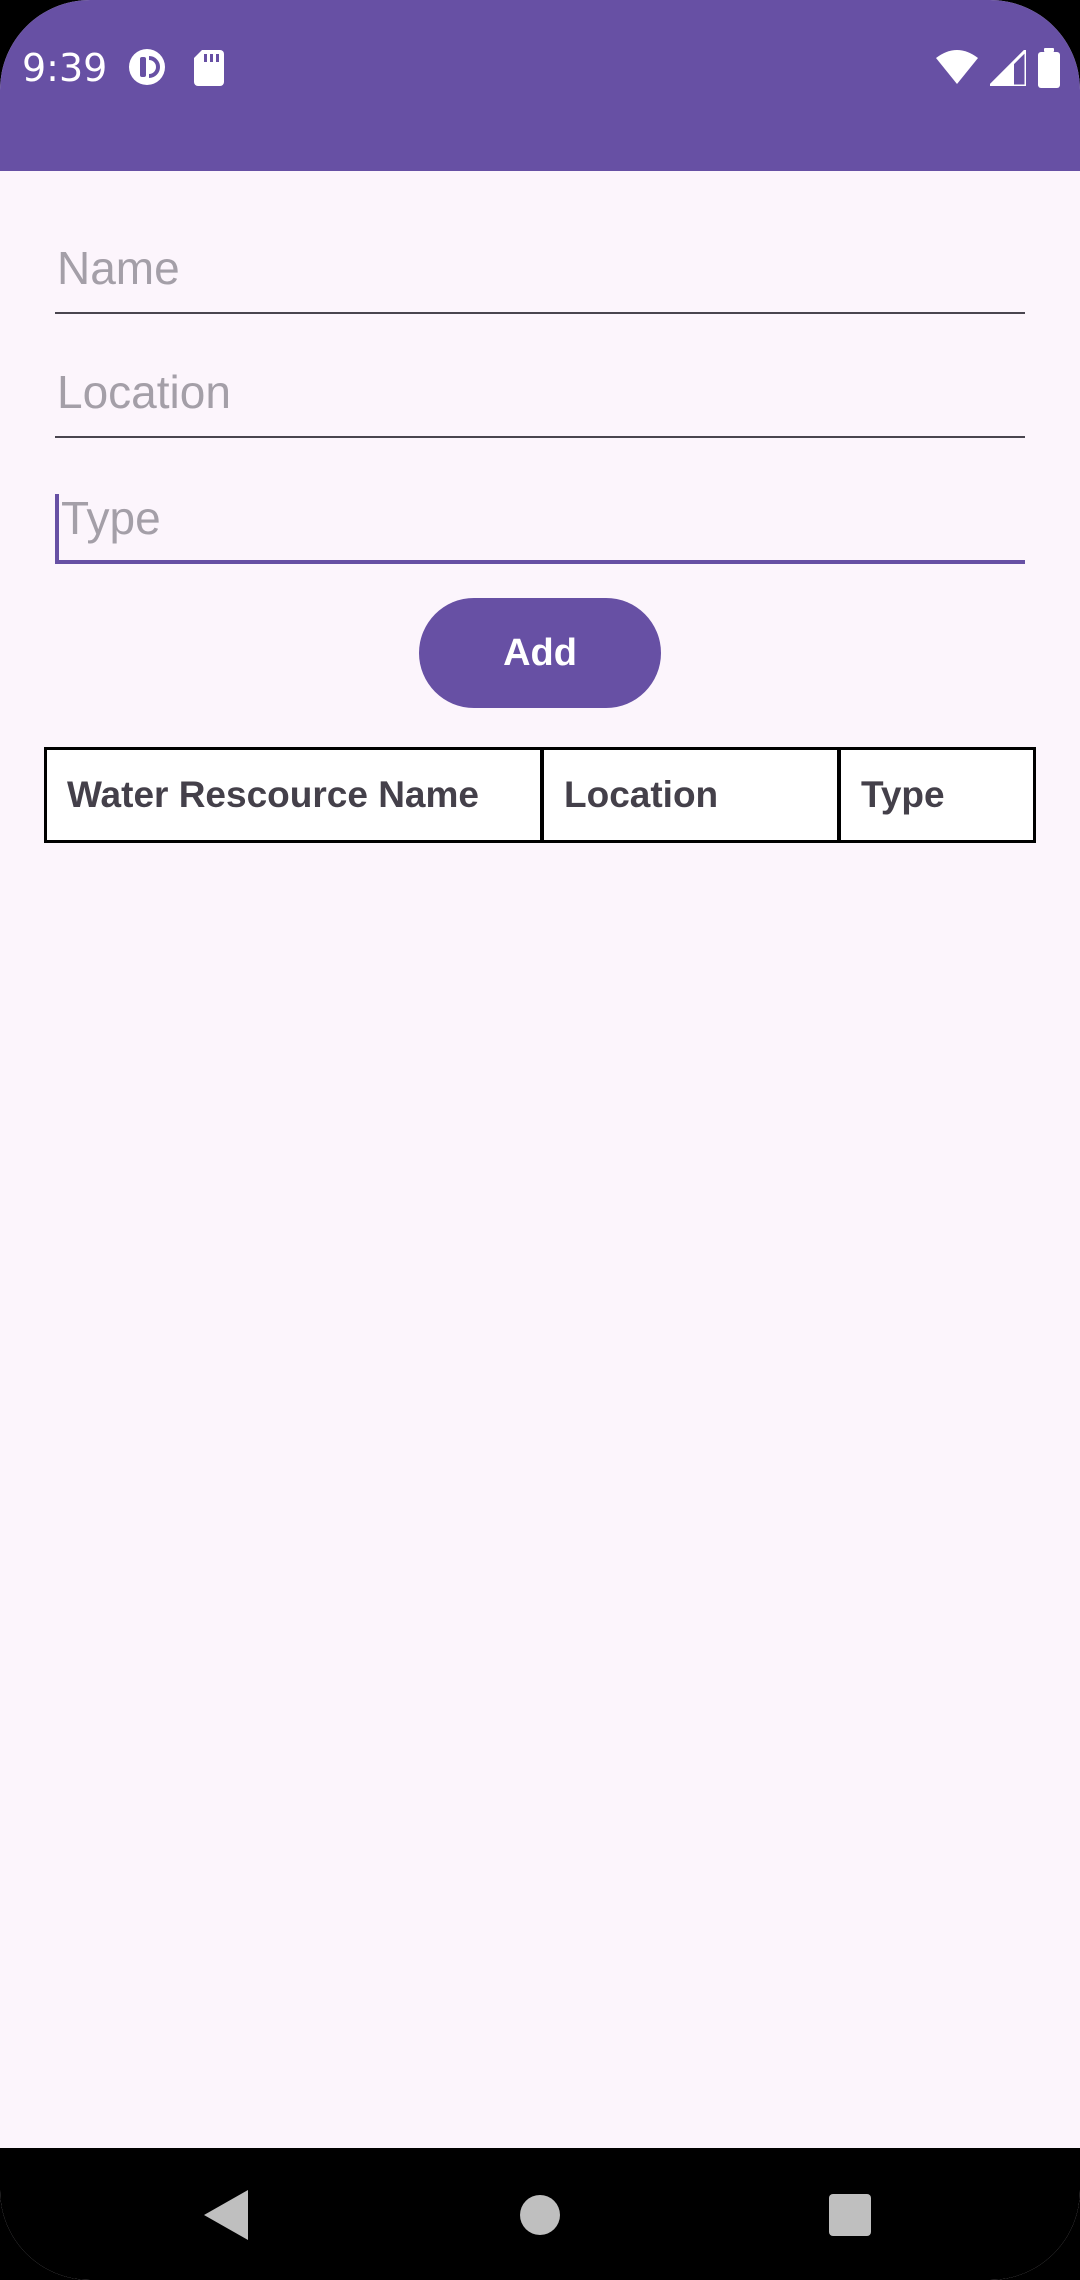 The height and width of the screenshot is (2280, 1080). Describe the element at coordinates (1049, 68) in the screenshot. I see `battery-icon` at that location.